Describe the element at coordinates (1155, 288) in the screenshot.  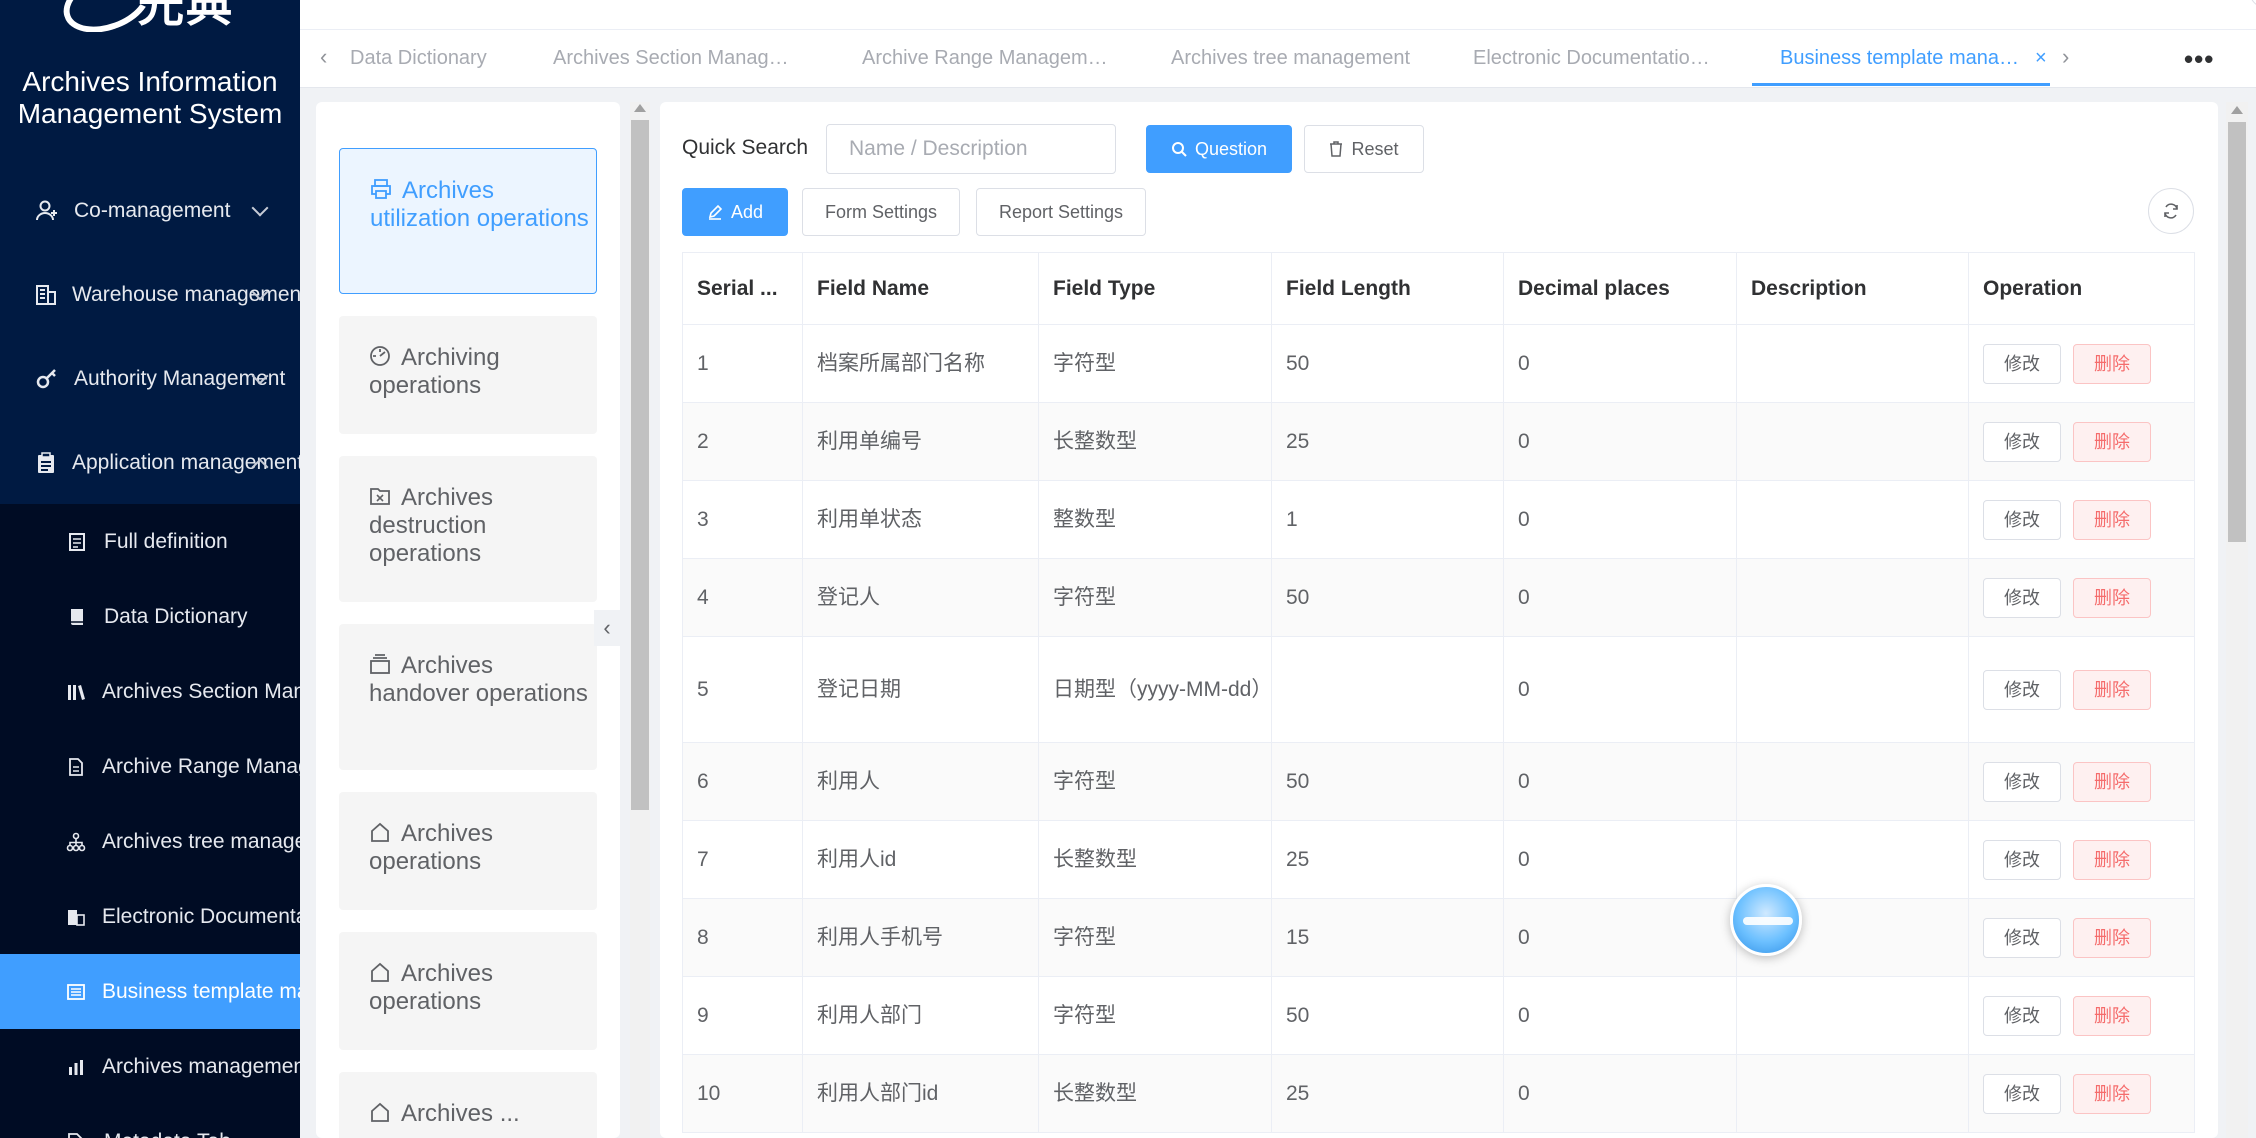
I see `column-header: Field Type` at that location.